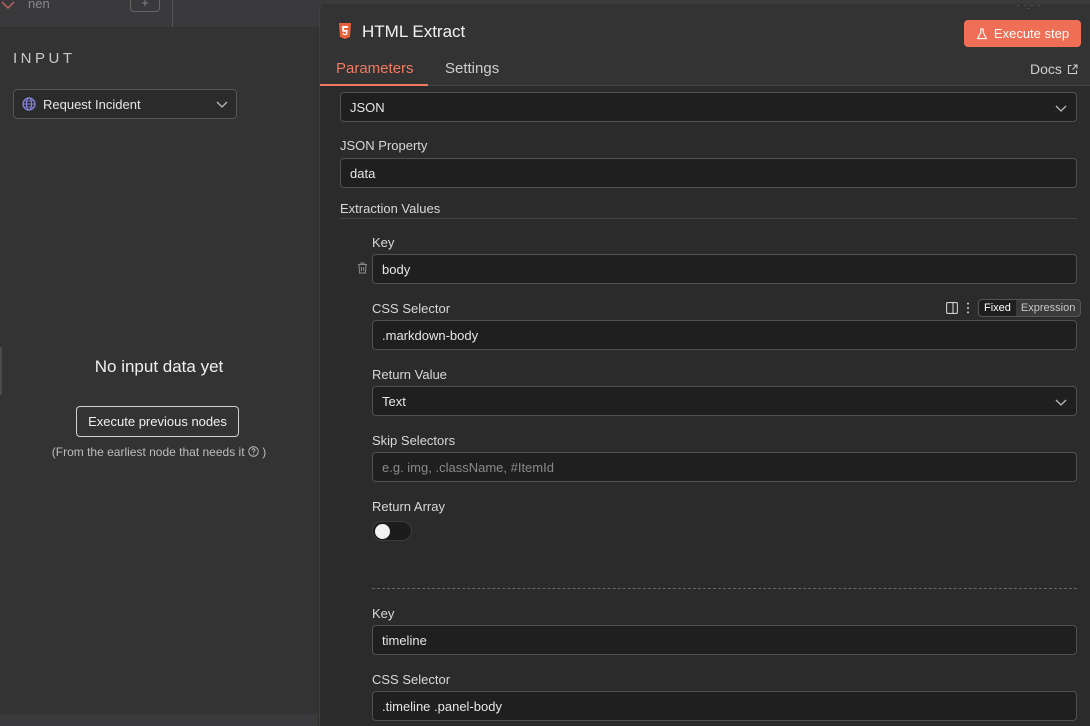 The height and width of the screenshot is (726, 1090). What do you see at coordinates (414, 31) in the screenshot?
I see `node-title: HTML Extract` at bounding box center [414, 31].